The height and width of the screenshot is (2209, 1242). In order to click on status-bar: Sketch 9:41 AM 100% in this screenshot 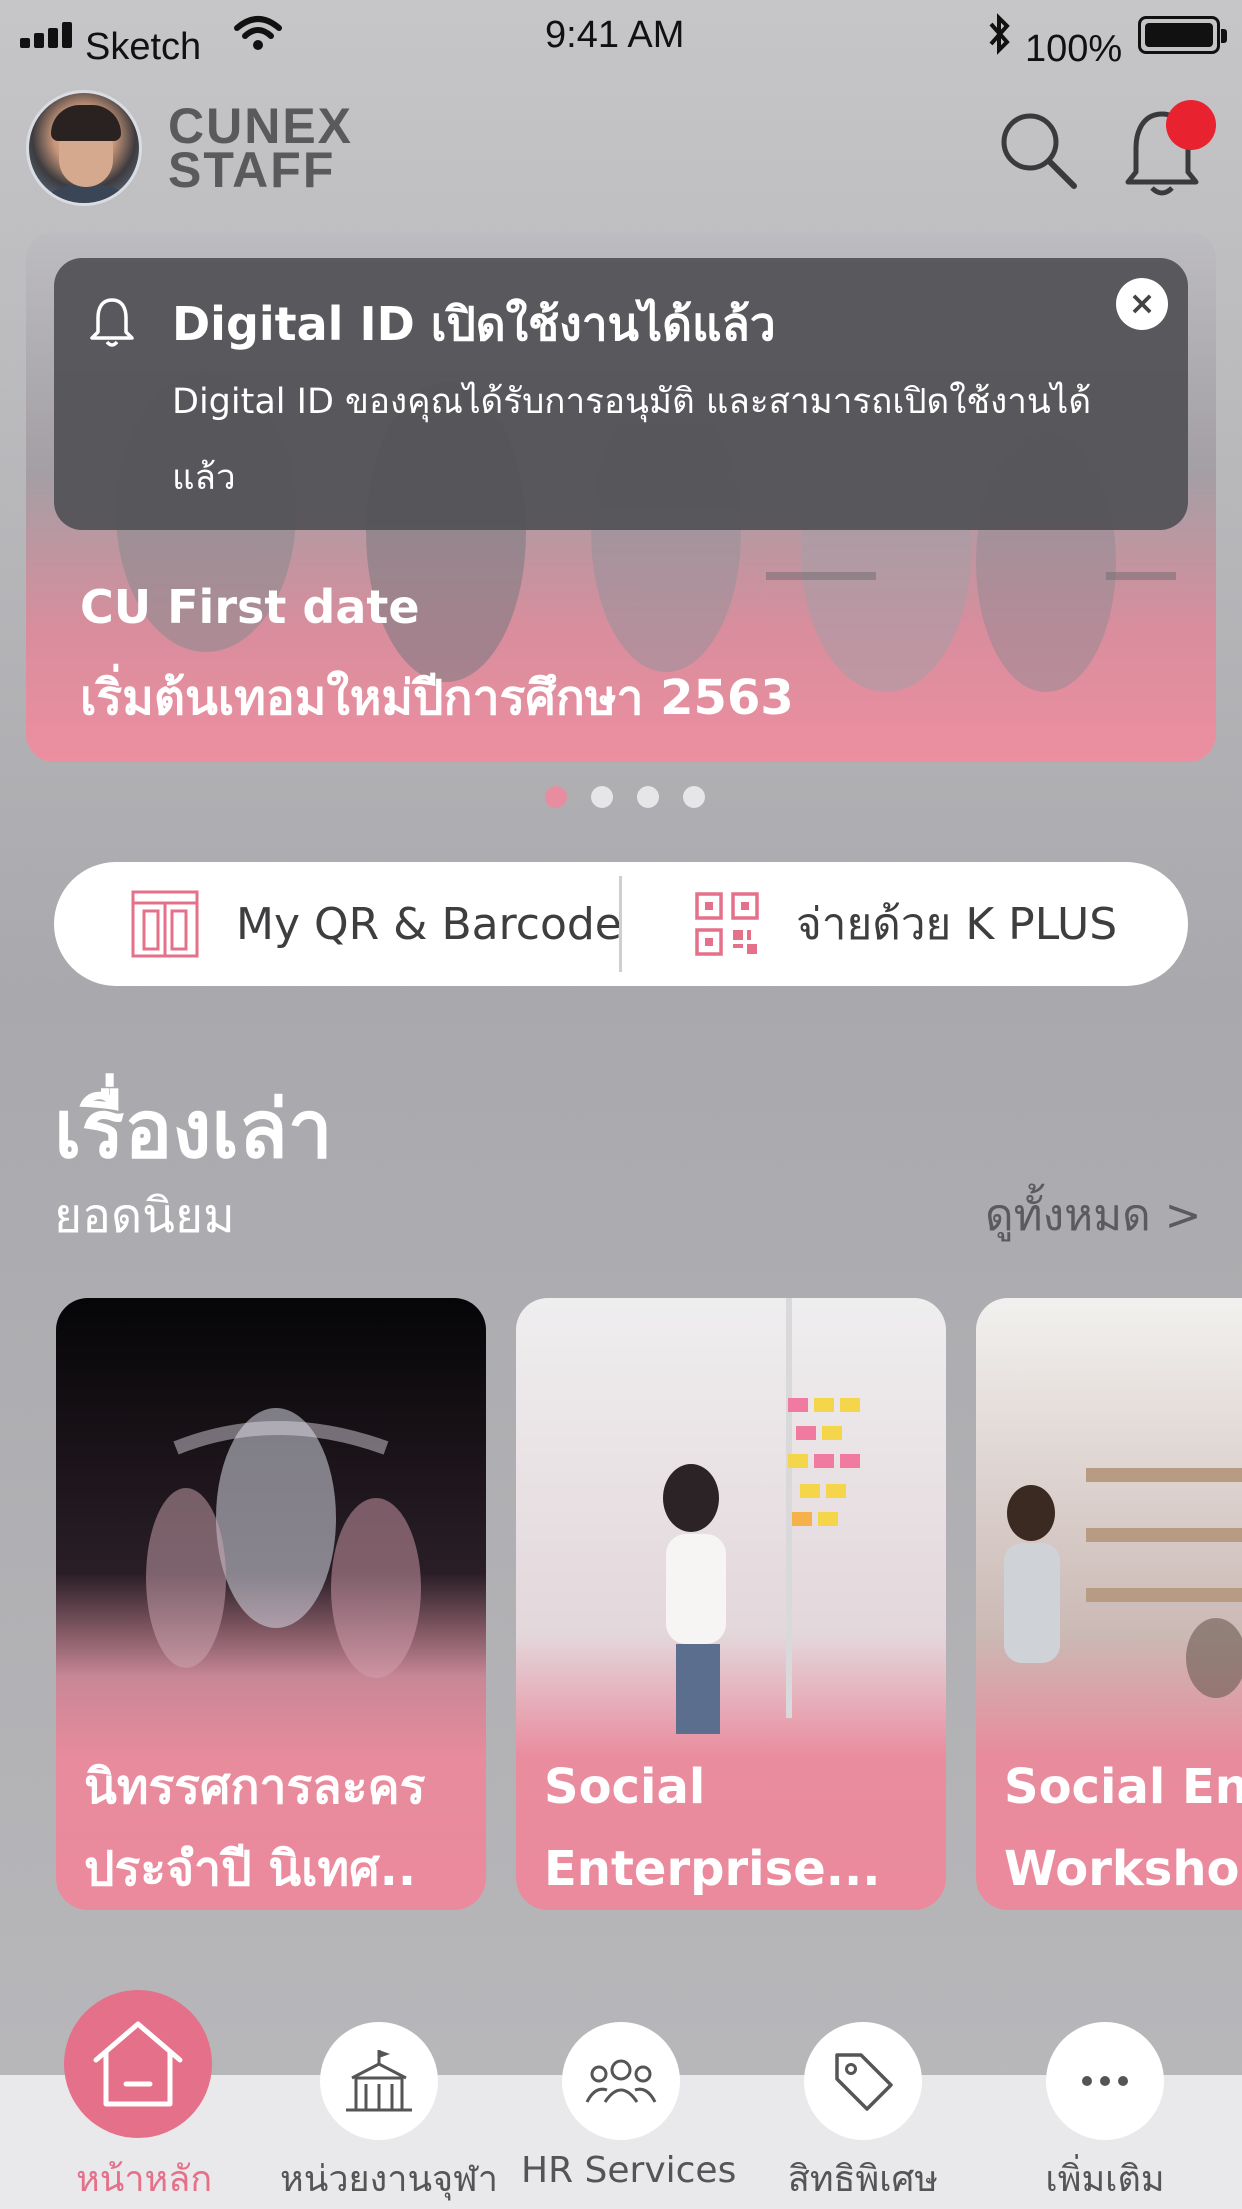, I will do `click(621, 37)`.